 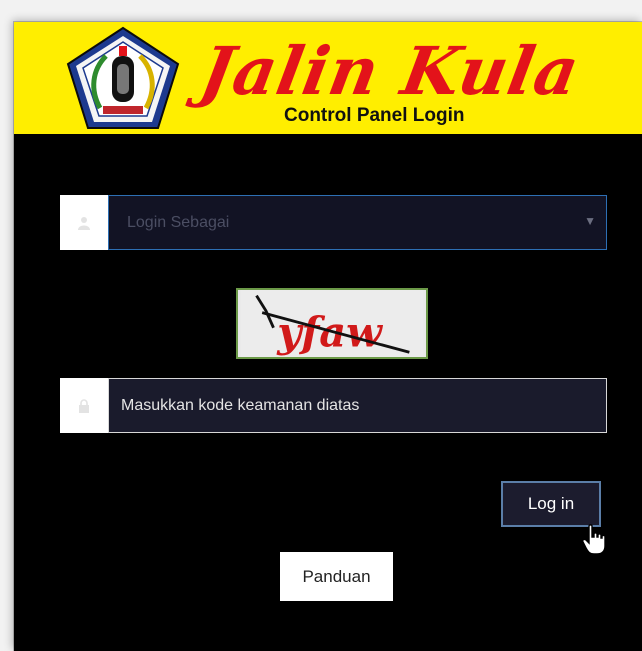 I want to click on page-subtitle: Control Panel Login, so click(x=374, y=115).